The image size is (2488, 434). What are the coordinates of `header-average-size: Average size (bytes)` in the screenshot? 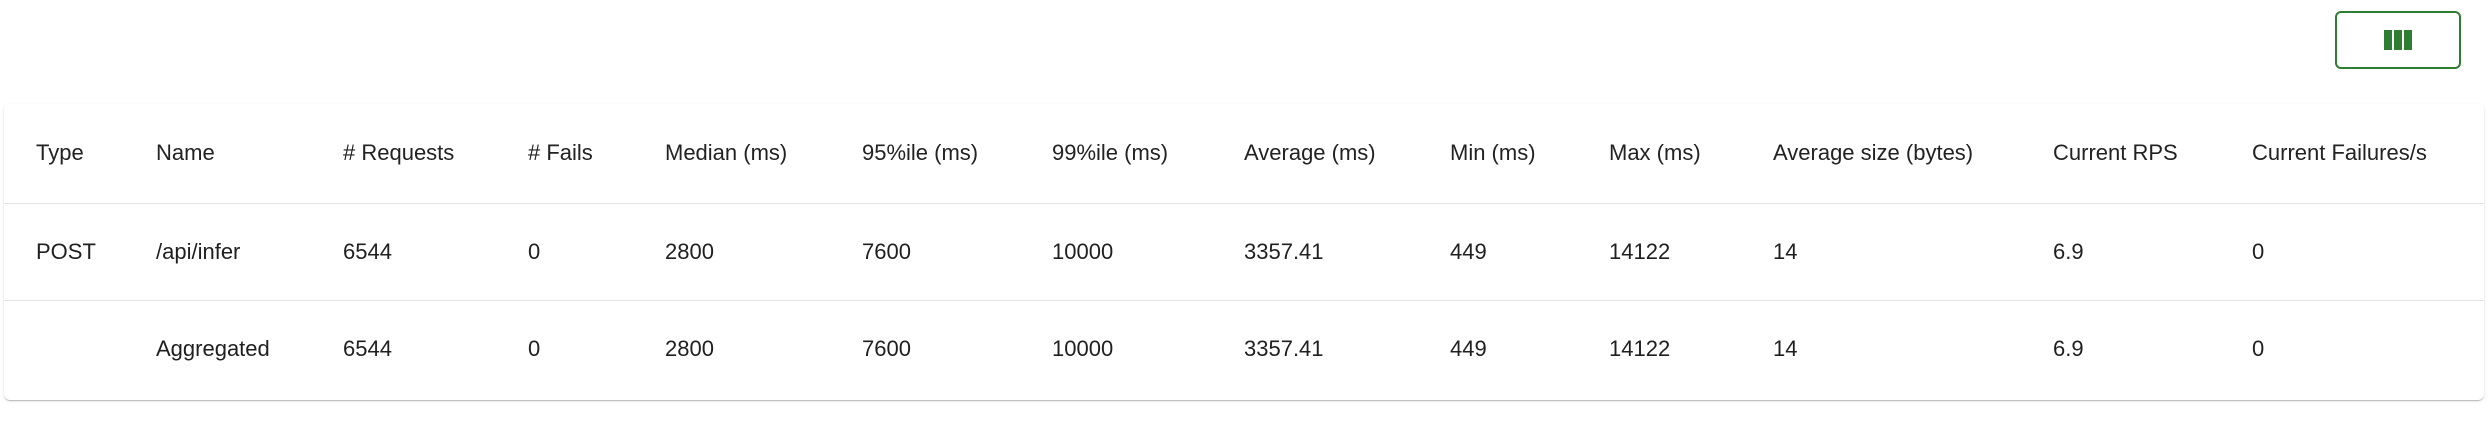 It's located at (1897, 154).